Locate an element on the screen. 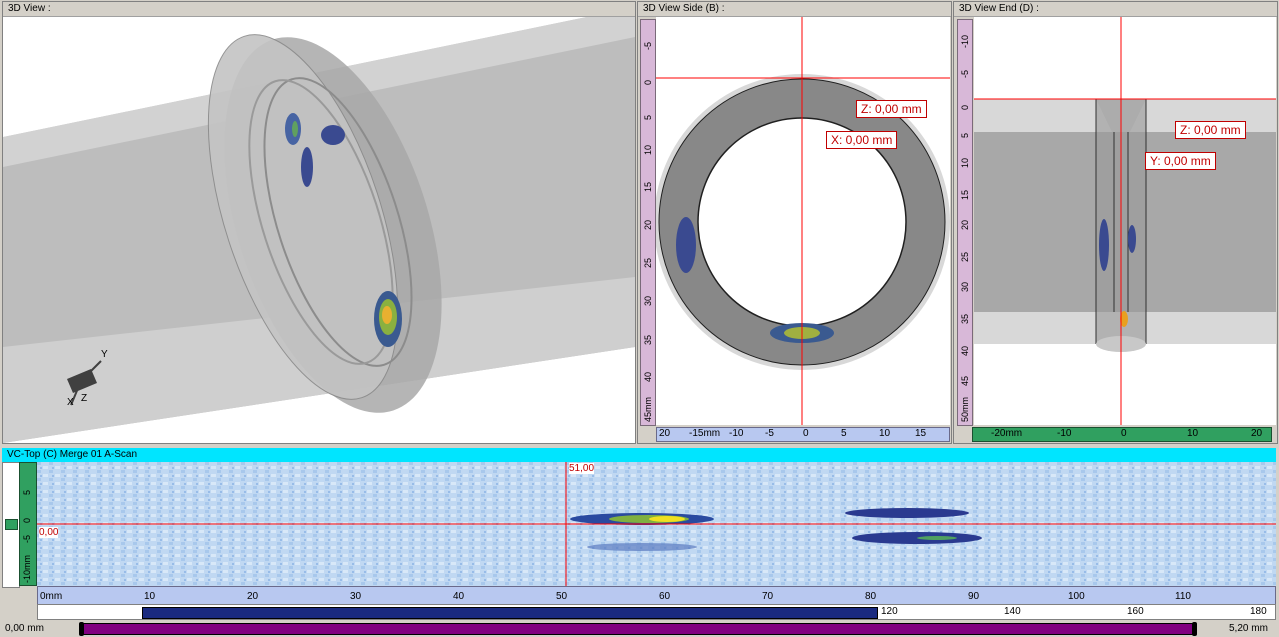 The width and height of the screenshot is (1279, 637). cscan-tool-strip is located at coordinates (11, 525).